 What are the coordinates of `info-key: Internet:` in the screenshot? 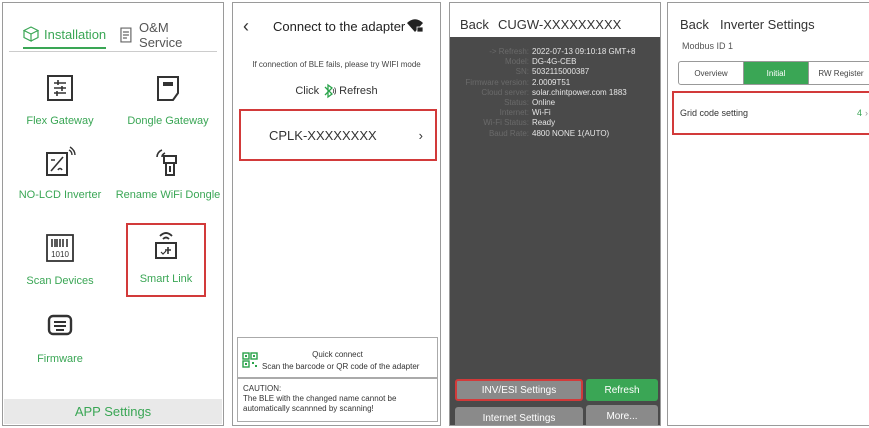 It's located at (514, 113).